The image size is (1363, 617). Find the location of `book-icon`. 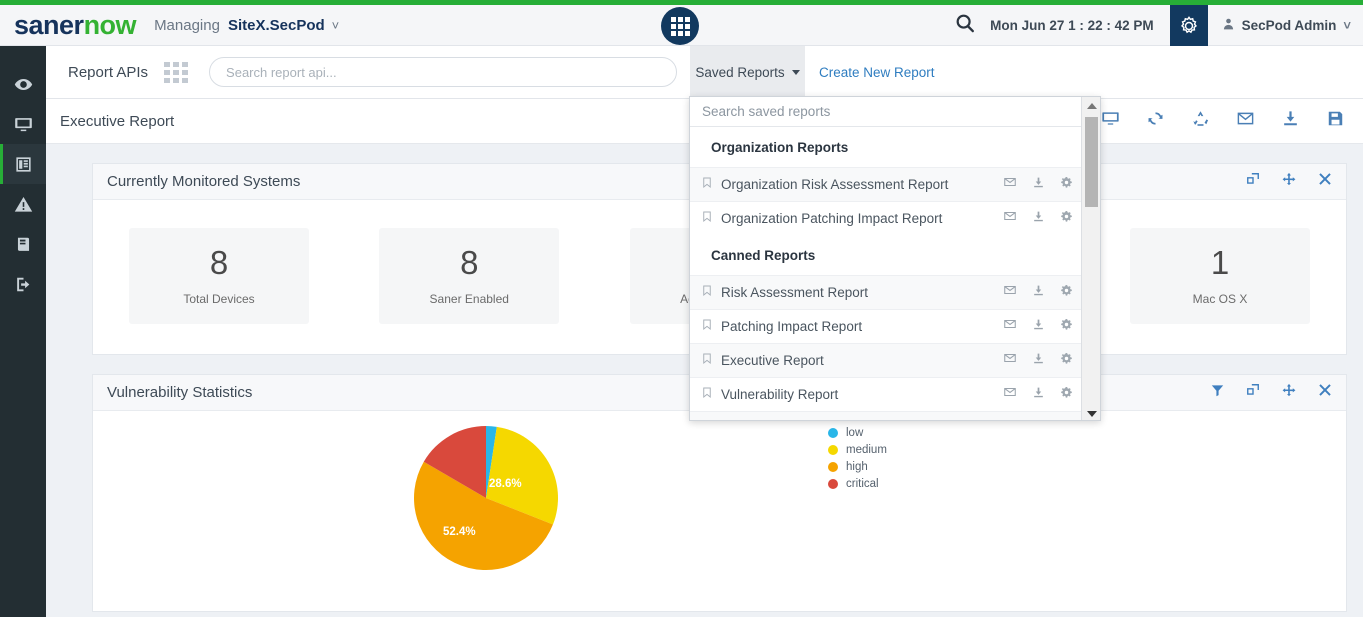

book-icon is located at coordinates (23, 244).